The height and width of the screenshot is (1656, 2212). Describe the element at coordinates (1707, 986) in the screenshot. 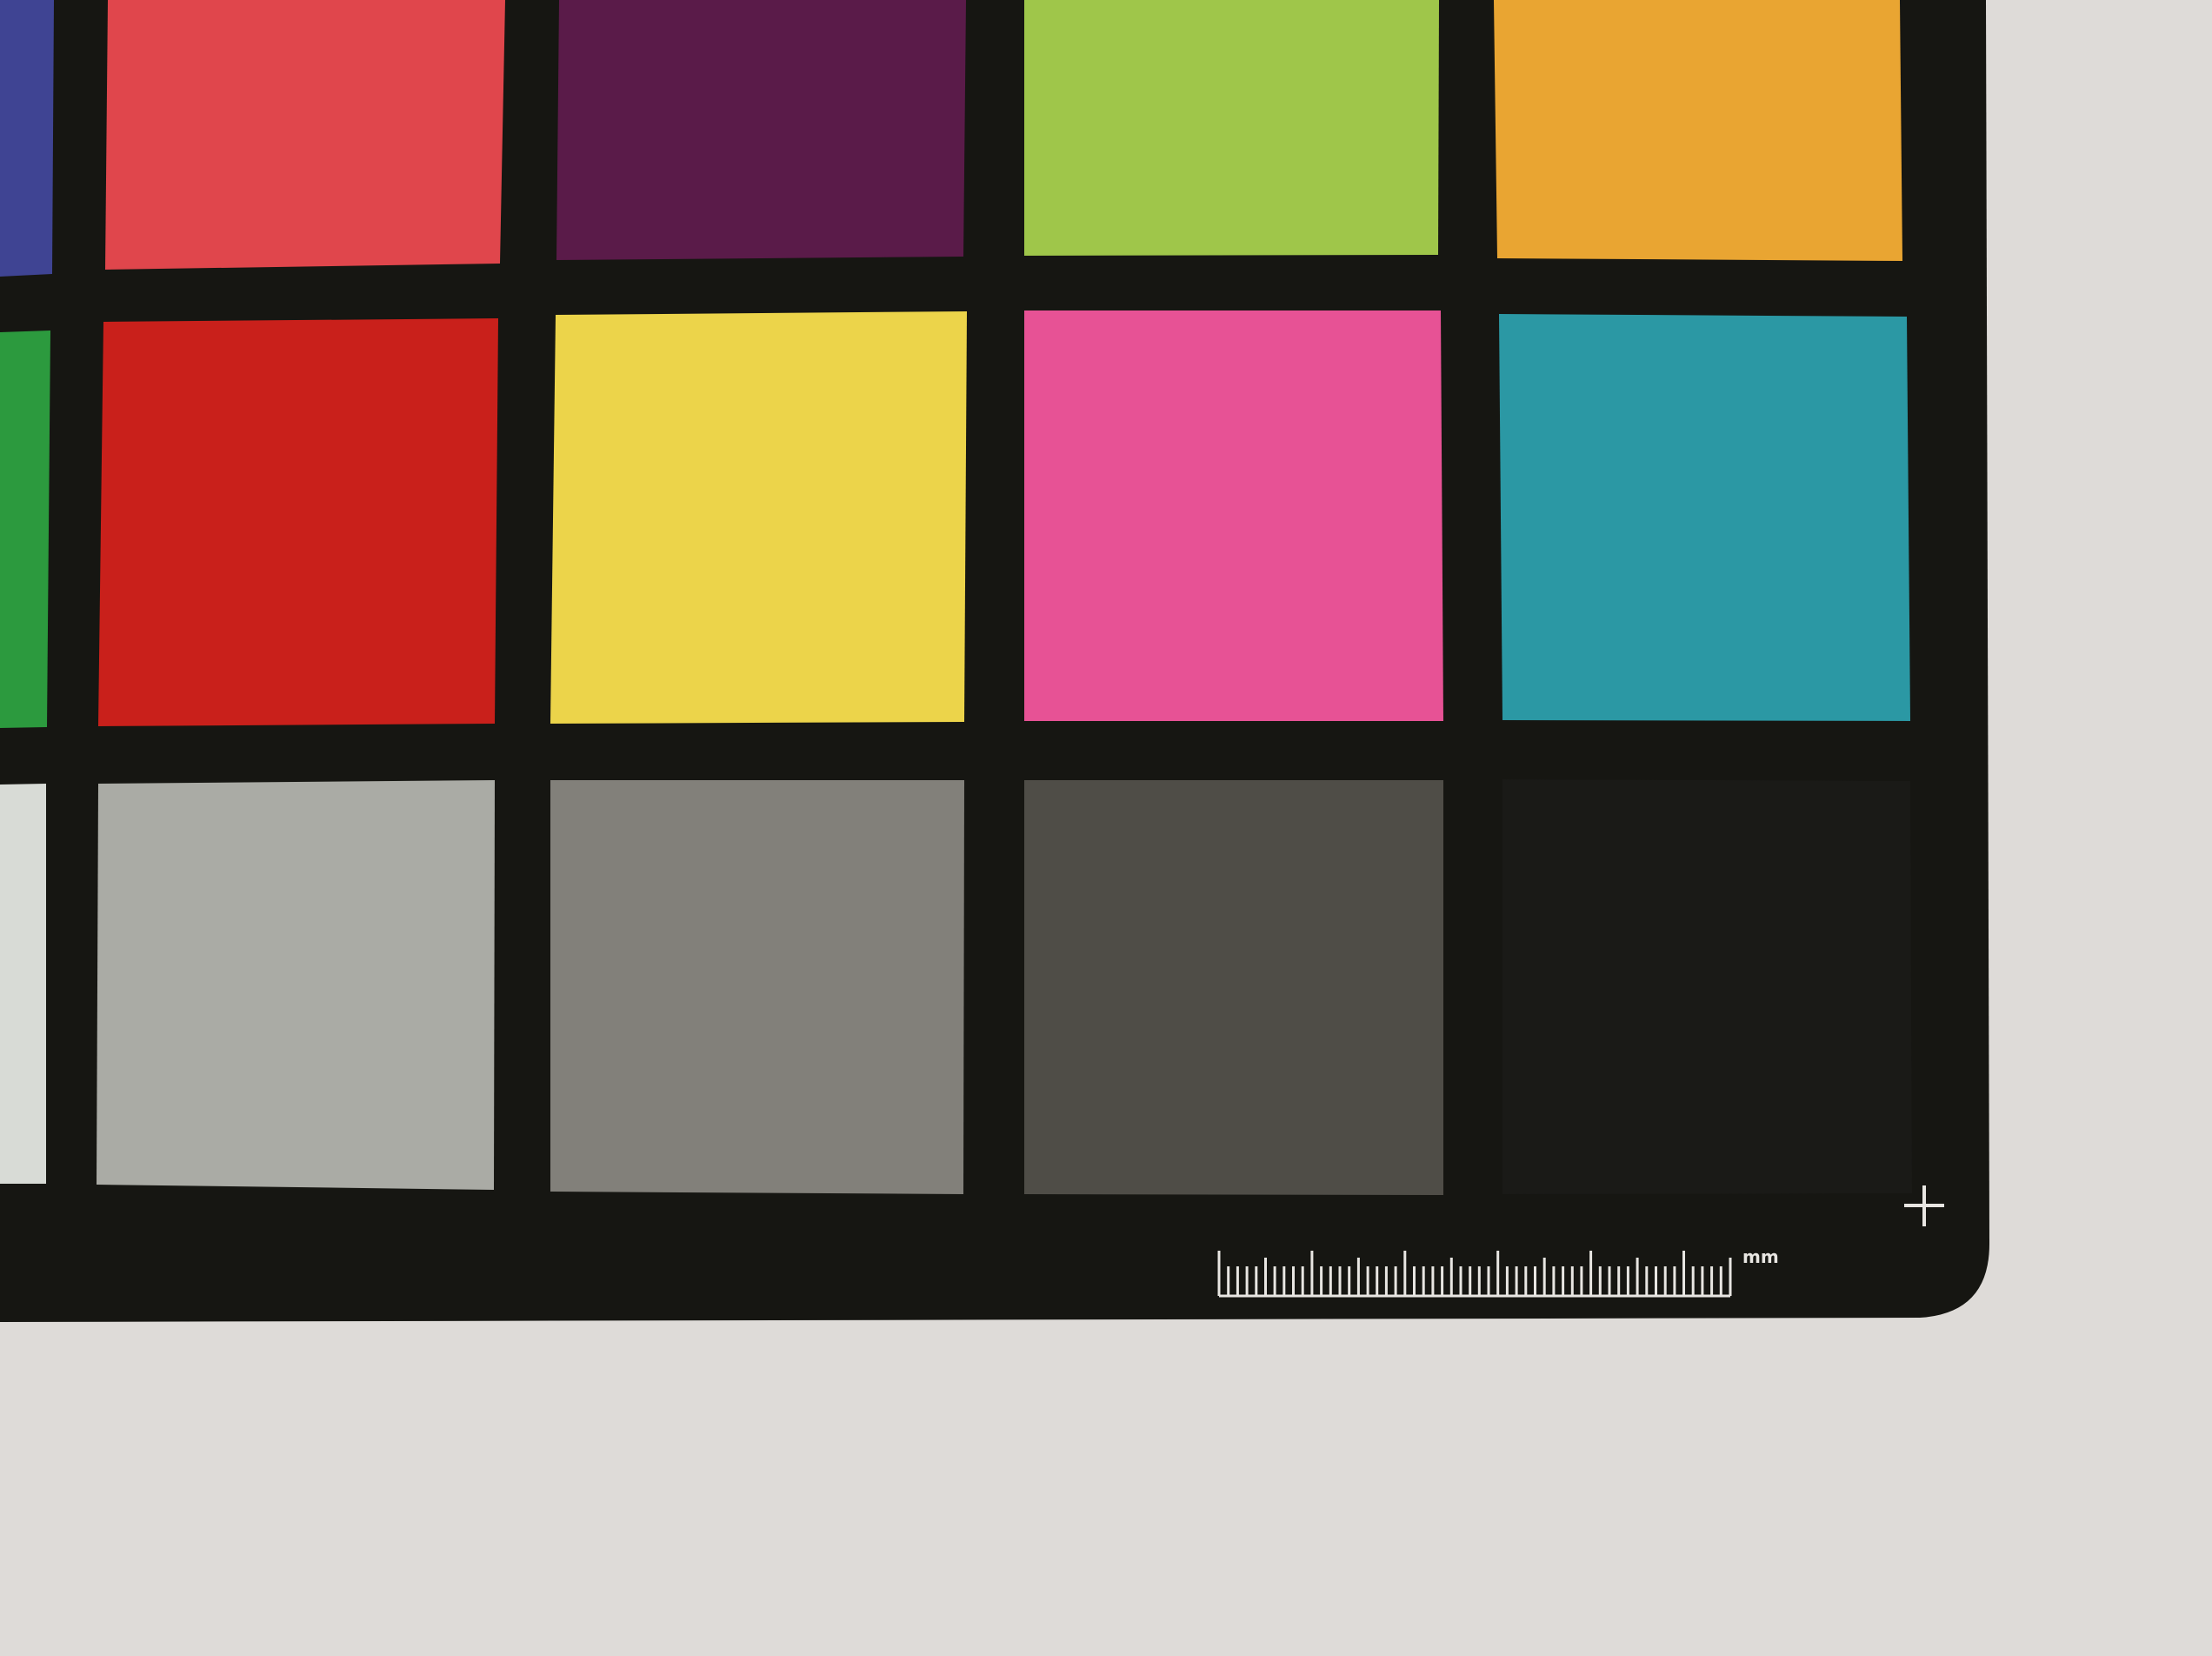

I see `patch-bot-black` at that location.